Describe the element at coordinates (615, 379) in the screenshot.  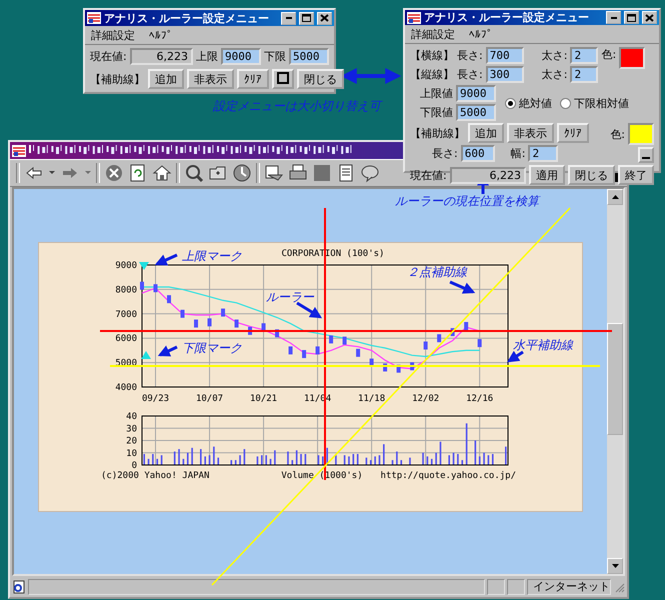
I see `scroll-thumb` at that location.